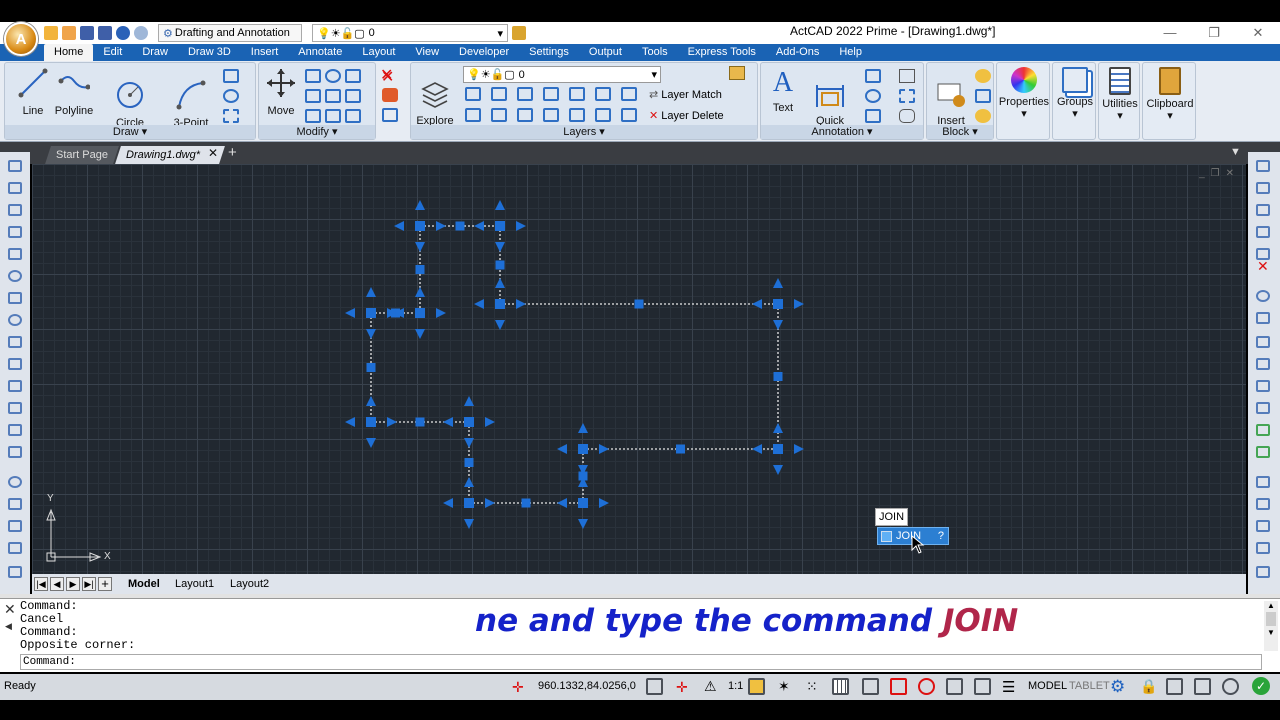  Describe the element at coordinates (10, 609) in the screenshot. I see `close-command-icon: ✕` at that location.